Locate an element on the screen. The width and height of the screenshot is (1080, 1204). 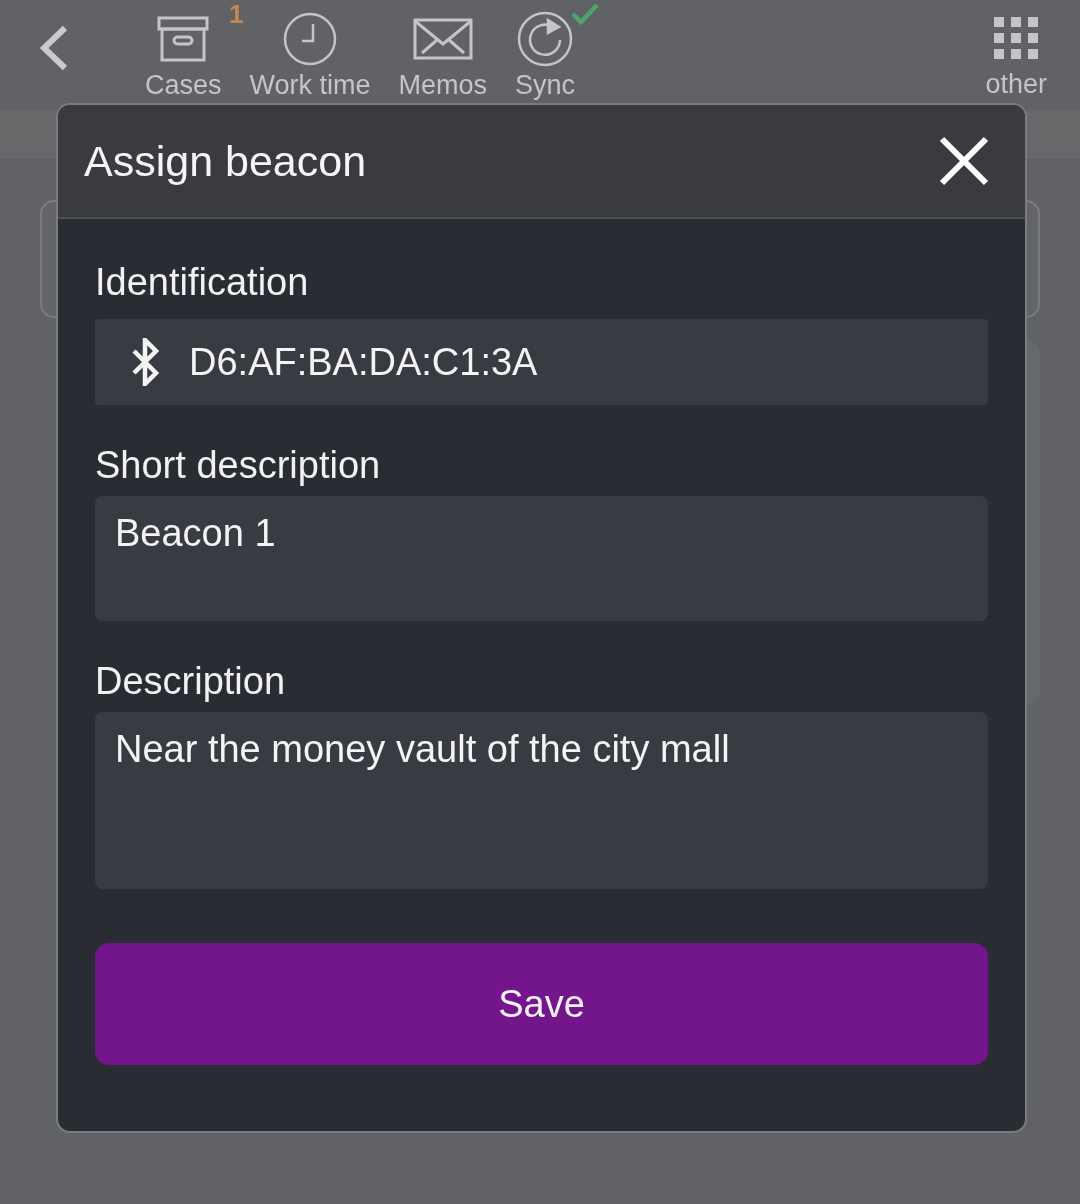
close-button is located at coordinates (964, 161).